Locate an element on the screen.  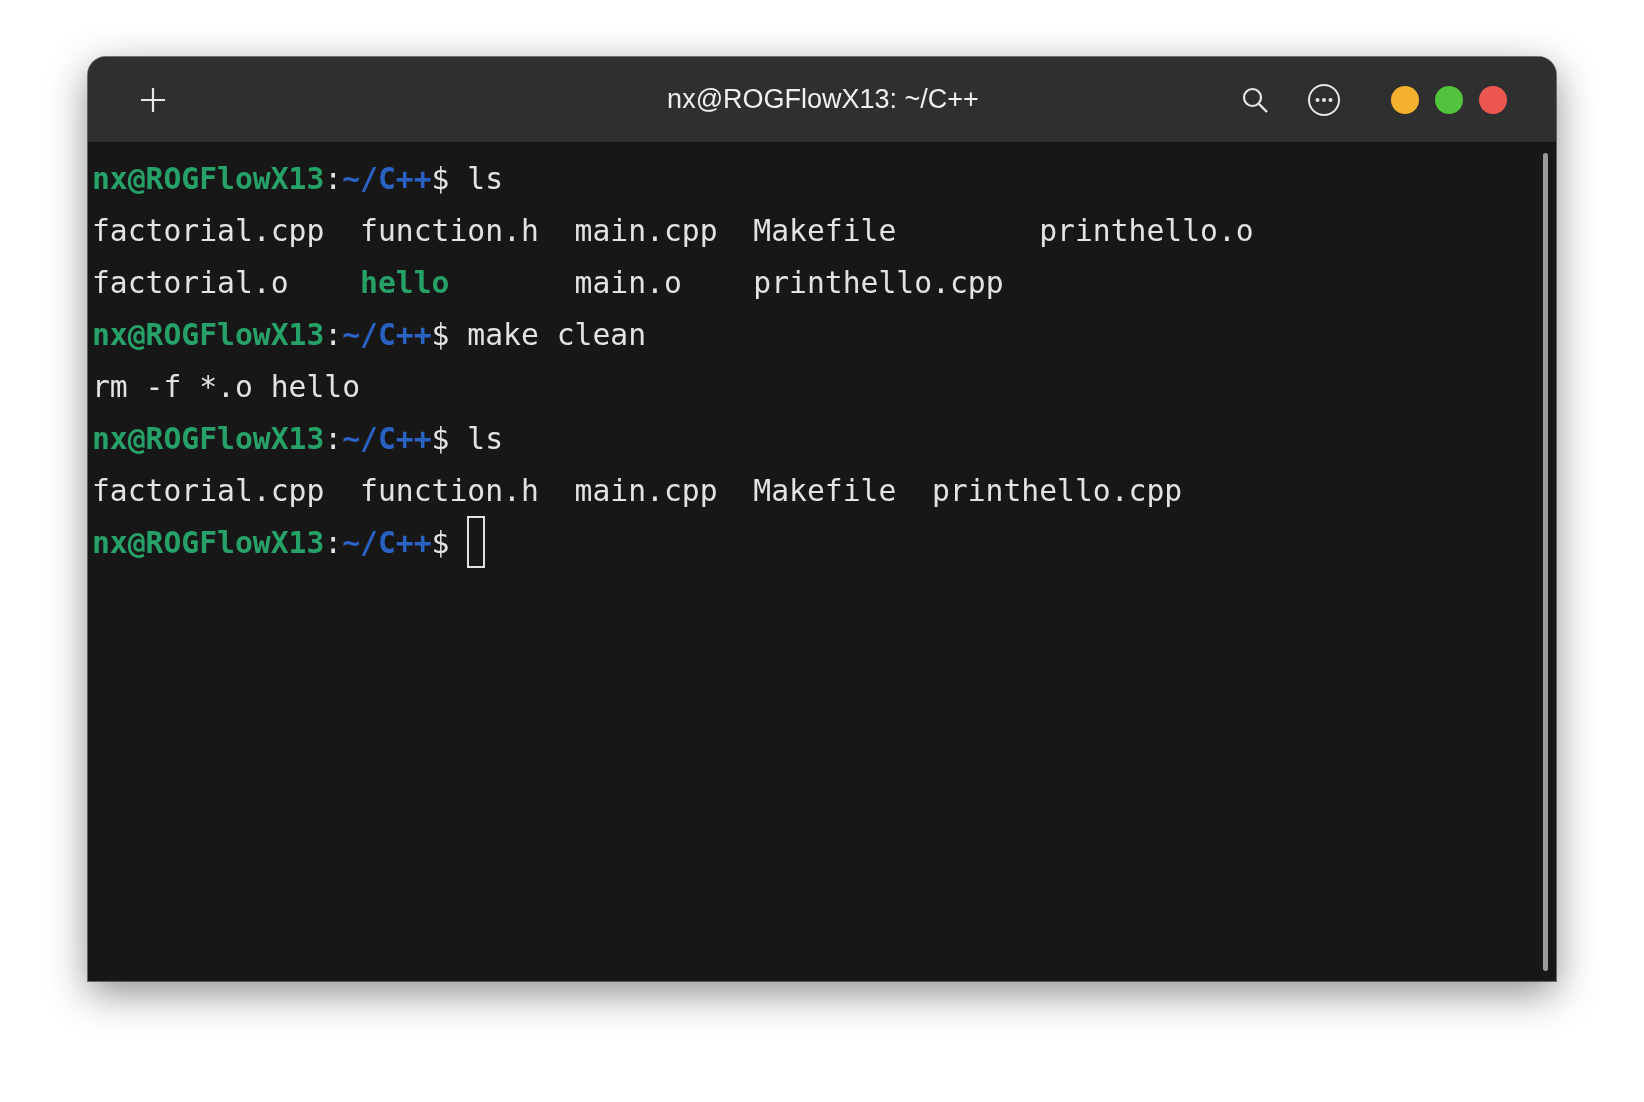
minimize-button is located at coordinates (1405, 99).